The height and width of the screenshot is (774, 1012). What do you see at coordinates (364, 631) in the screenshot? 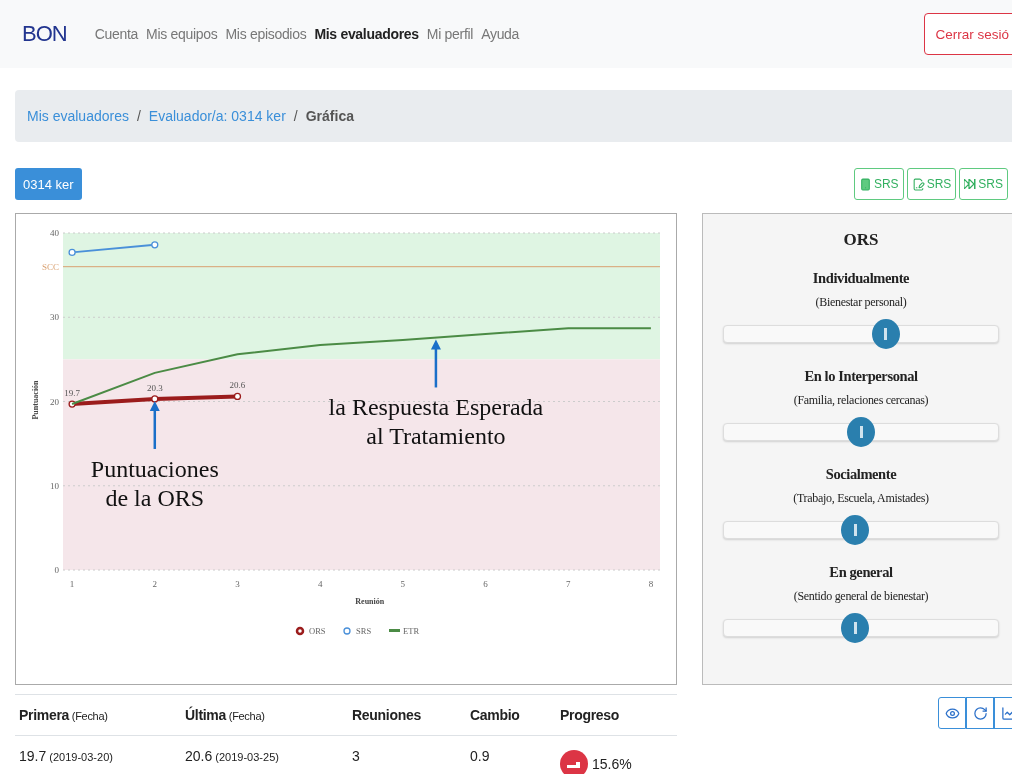
I see `legend-label: SRS` at bounding box center [364, 631].